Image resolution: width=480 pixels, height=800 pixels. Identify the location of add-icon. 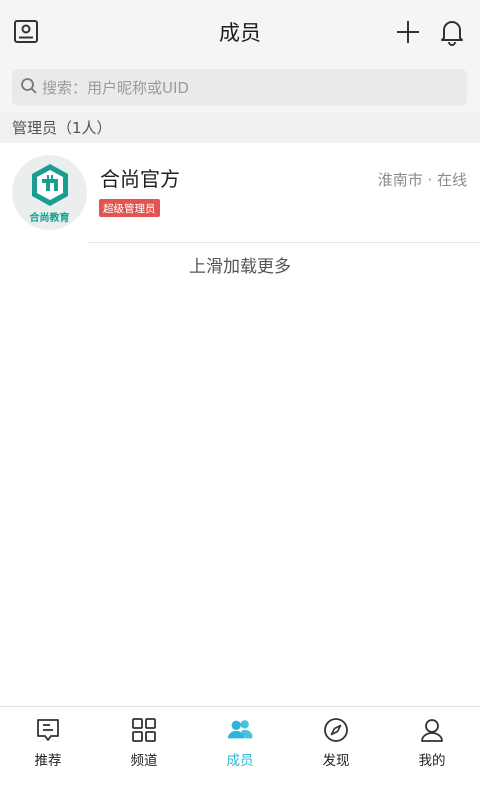
(408, 32).